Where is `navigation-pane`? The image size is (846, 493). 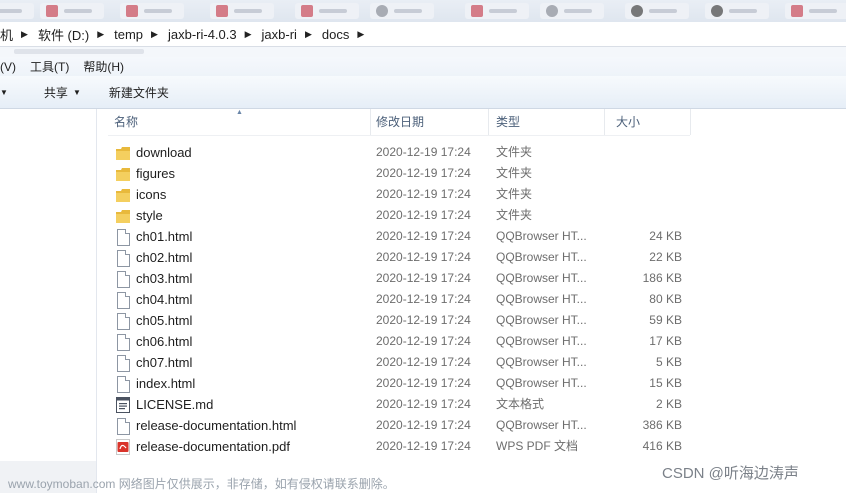
navigation-pane is located at coordinates (48, 301).